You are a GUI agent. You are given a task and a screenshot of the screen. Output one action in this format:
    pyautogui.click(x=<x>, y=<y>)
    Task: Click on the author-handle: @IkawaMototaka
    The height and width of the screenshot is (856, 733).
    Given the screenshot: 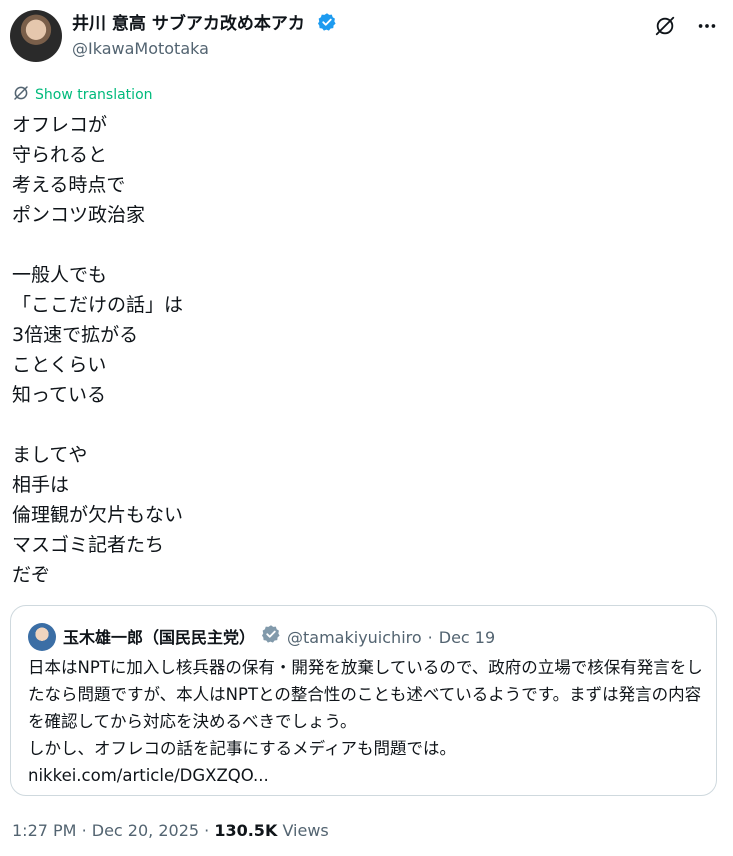 What is the action you would take?
    pyautogui.click(x=140, y=49)
    